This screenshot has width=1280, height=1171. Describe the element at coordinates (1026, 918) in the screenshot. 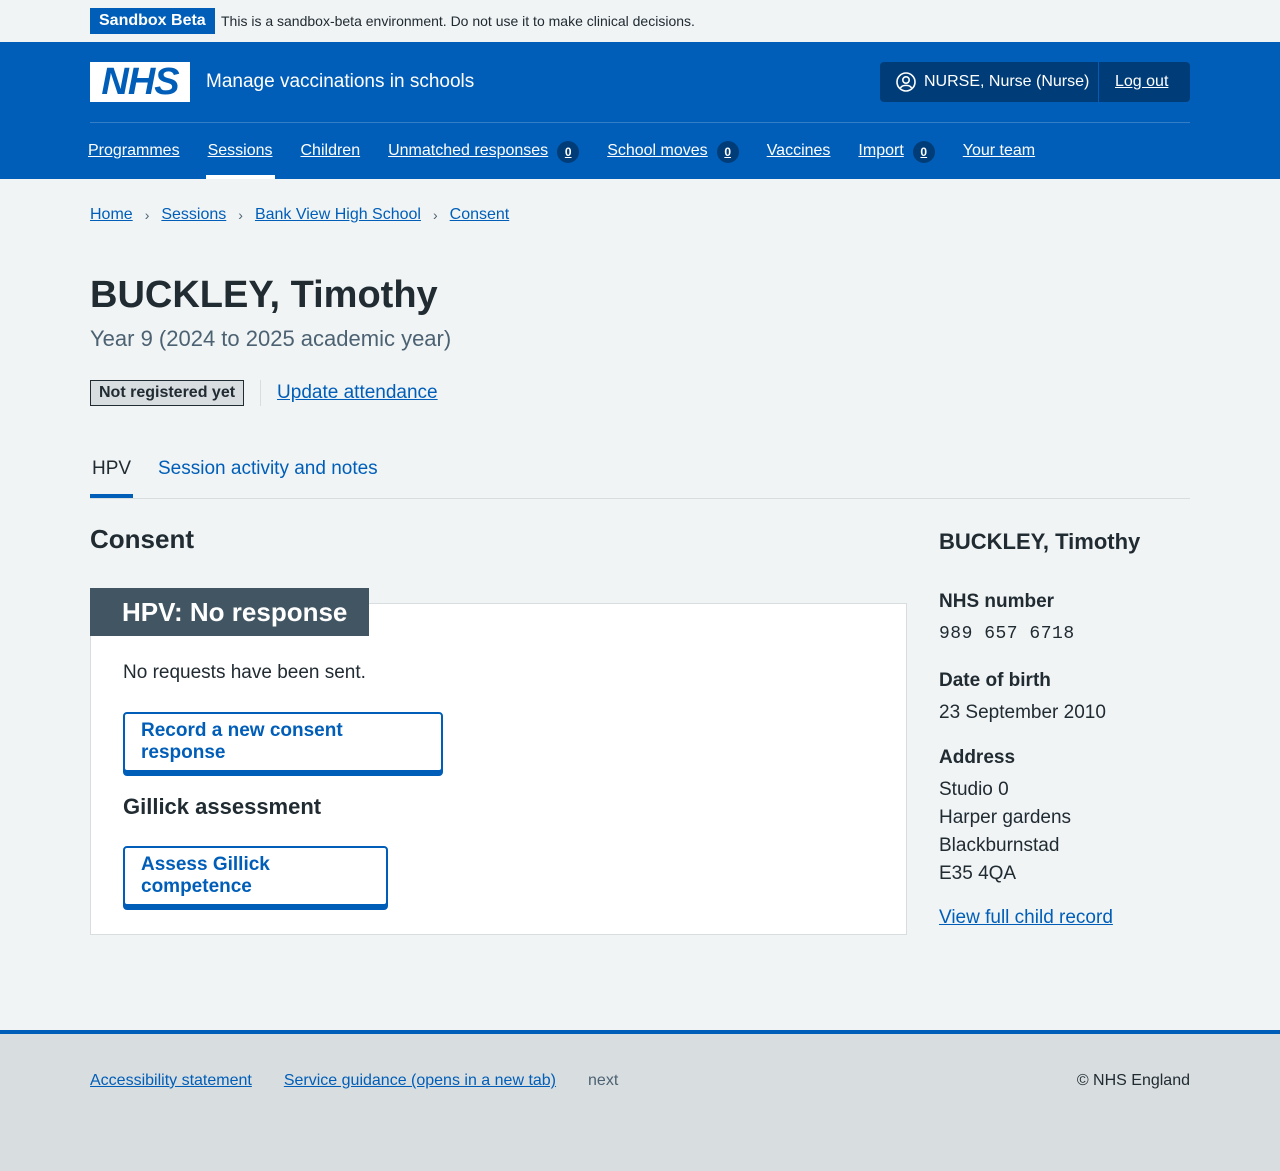

I see `view-child-record-link: View full child record` at that location.